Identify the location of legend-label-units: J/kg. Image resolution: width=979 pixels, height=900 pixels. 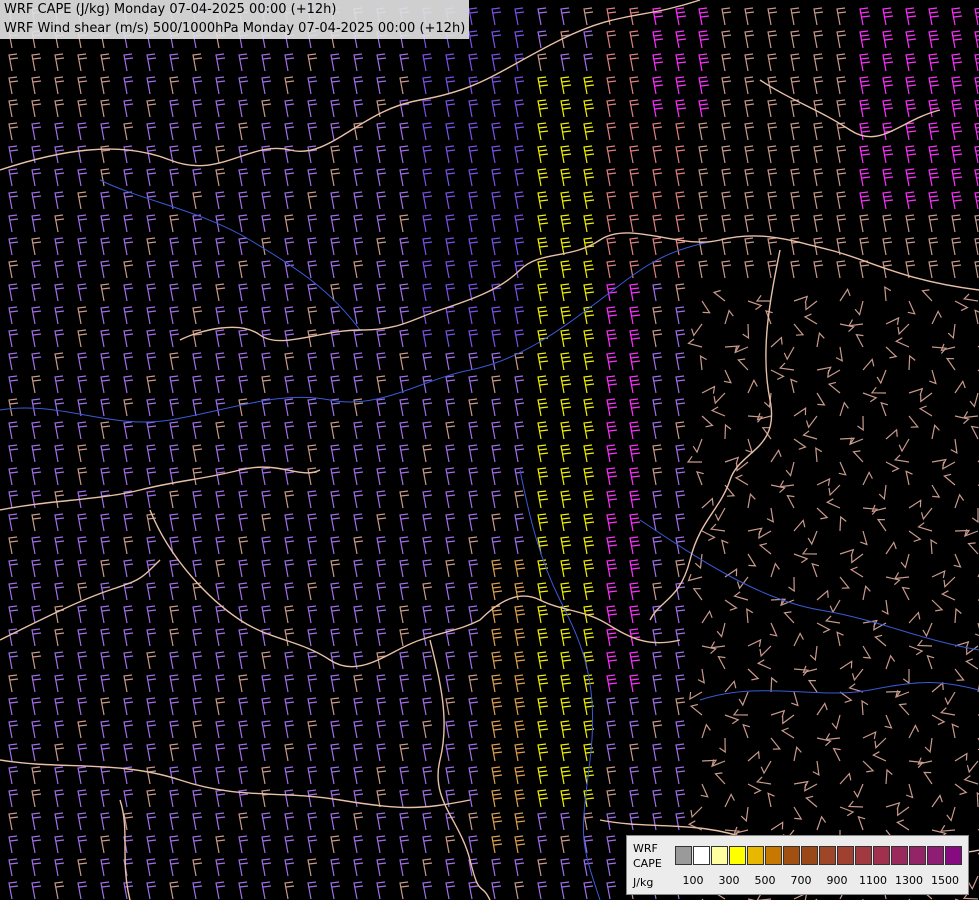
(643, 882).